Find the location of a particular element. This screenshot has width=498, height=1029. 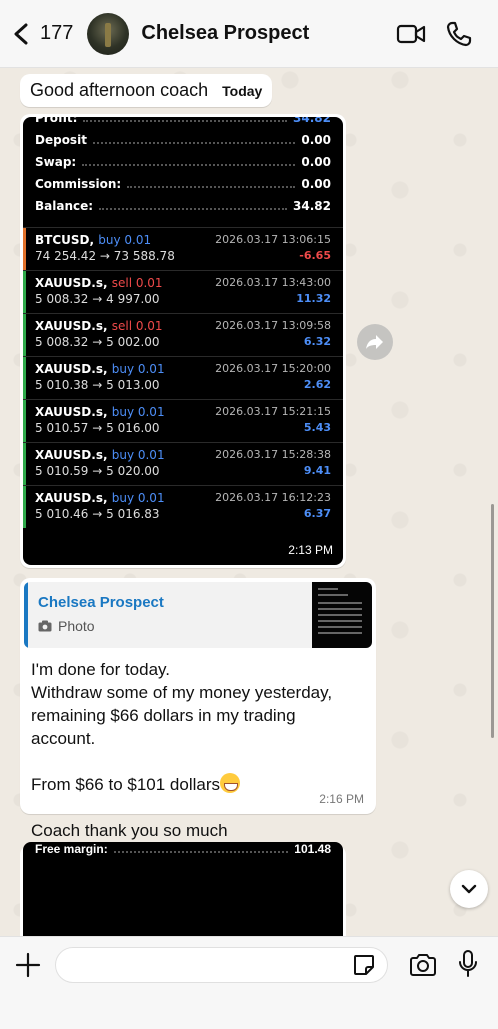

screenshot-message: Free margin: 101.48 is located at coordinates (183, 889).